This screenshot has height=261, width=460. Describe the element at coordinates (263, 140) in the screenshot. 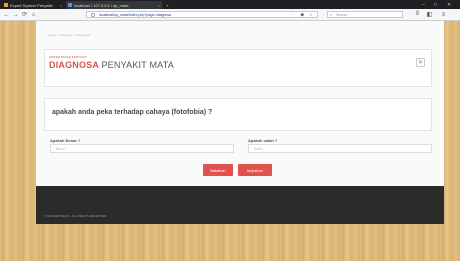

I see `option-false-label: Apakah salah ?` at that location.